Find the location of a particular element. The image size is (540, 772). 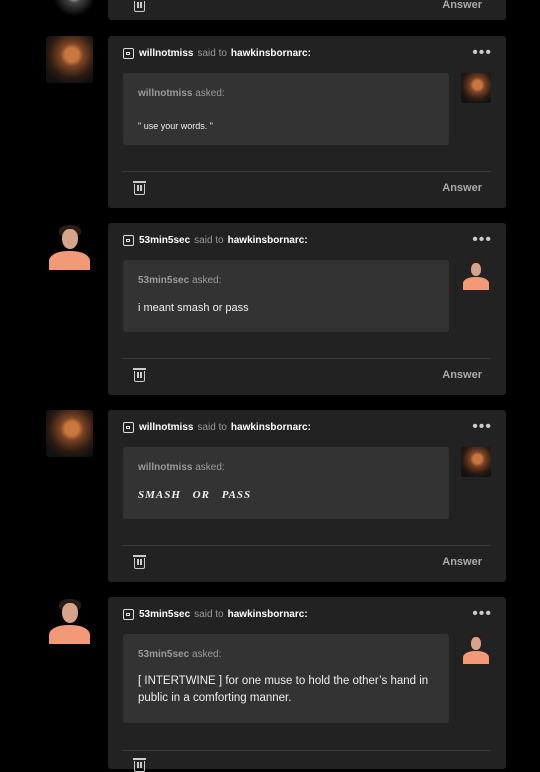

post-card: Answer is located at coordinates (307, 10).